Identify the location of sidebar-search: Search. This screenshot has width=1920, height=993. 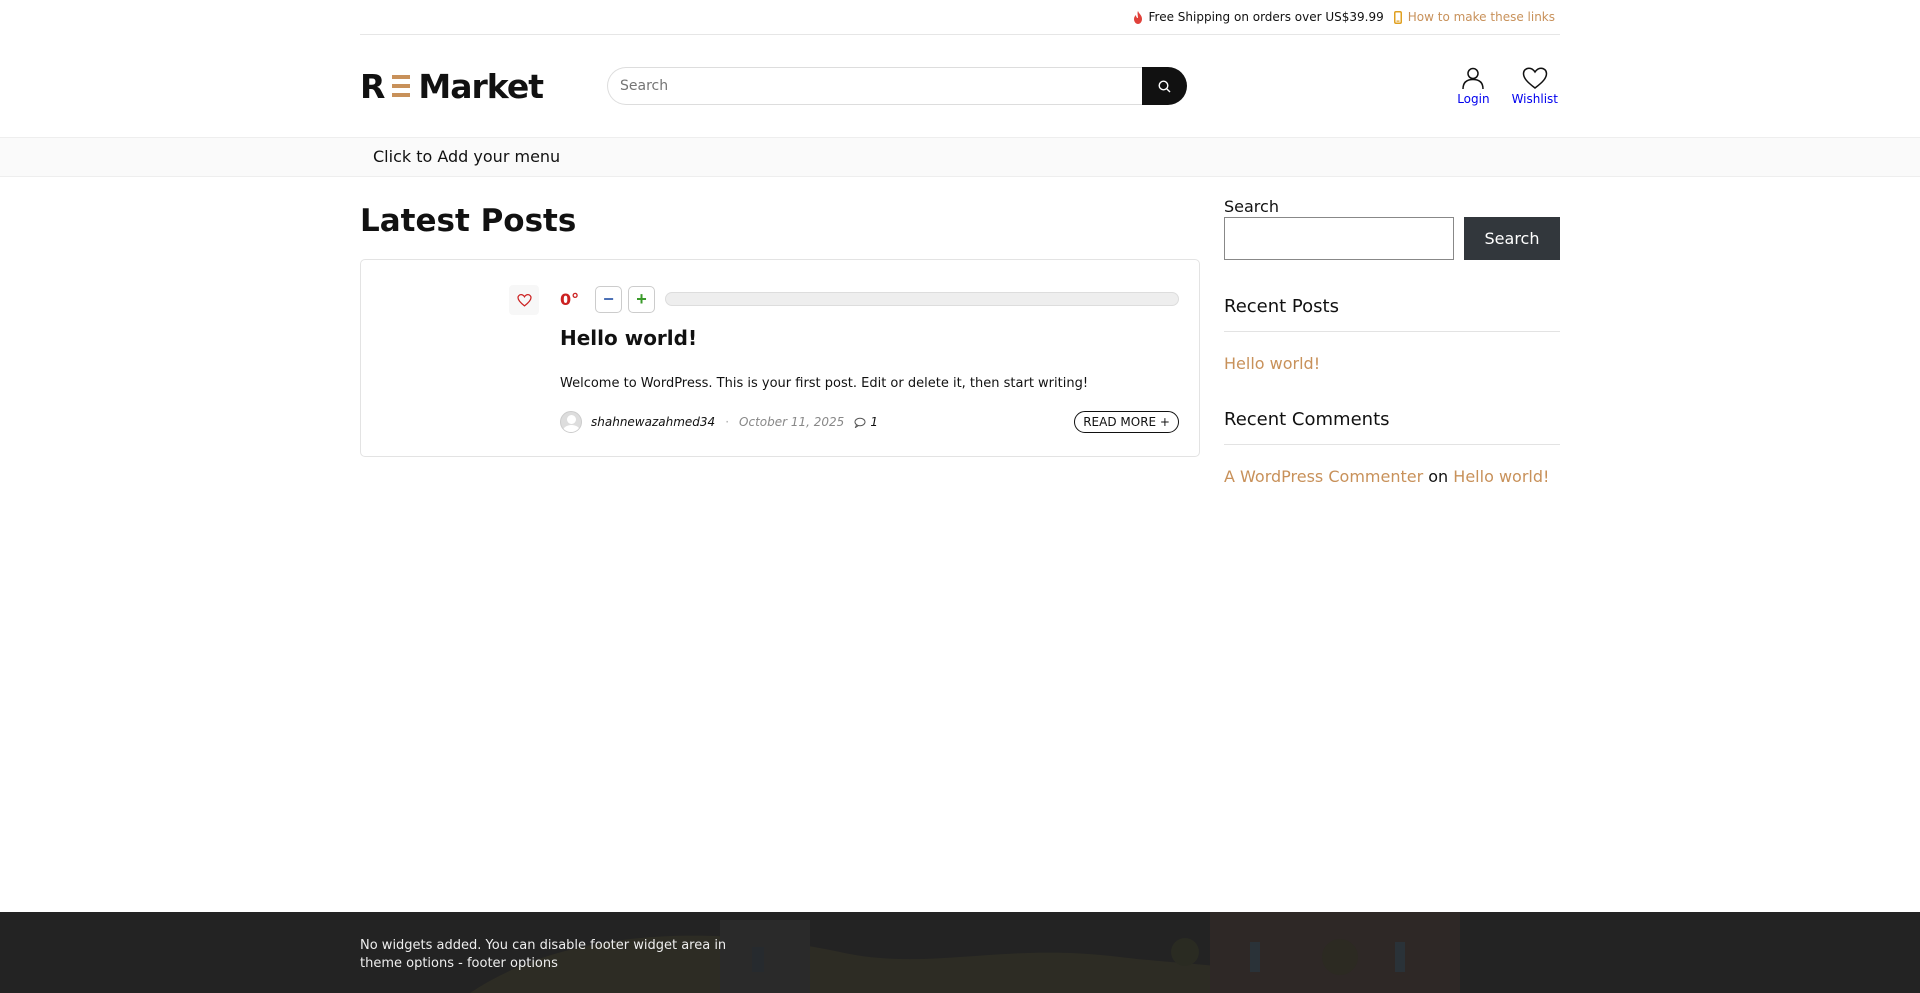
(1392, 238).